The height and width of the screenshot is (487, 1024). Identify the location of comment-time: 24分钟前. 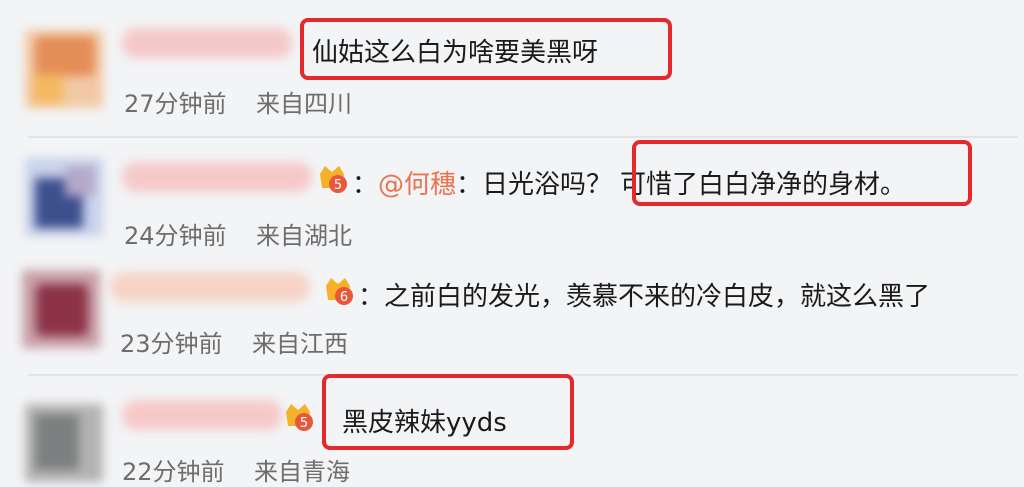
(175, 236).